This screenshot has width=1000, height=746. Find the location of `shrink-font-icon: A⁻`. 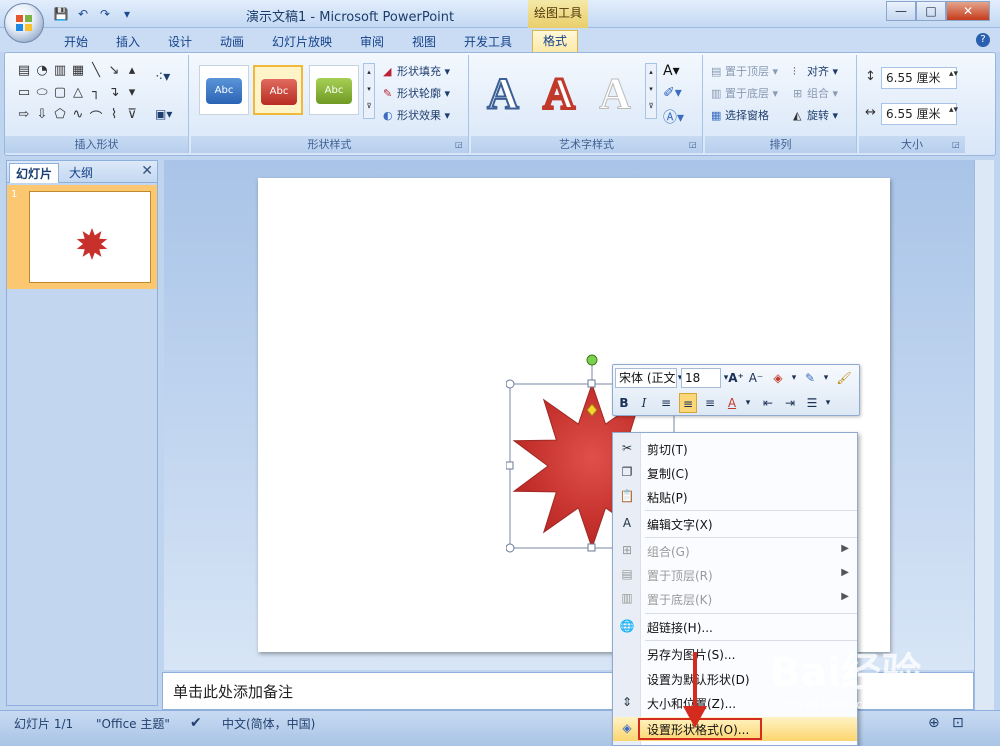

shrink-font-icon: A⁻ is located at coordinates (756, 378).